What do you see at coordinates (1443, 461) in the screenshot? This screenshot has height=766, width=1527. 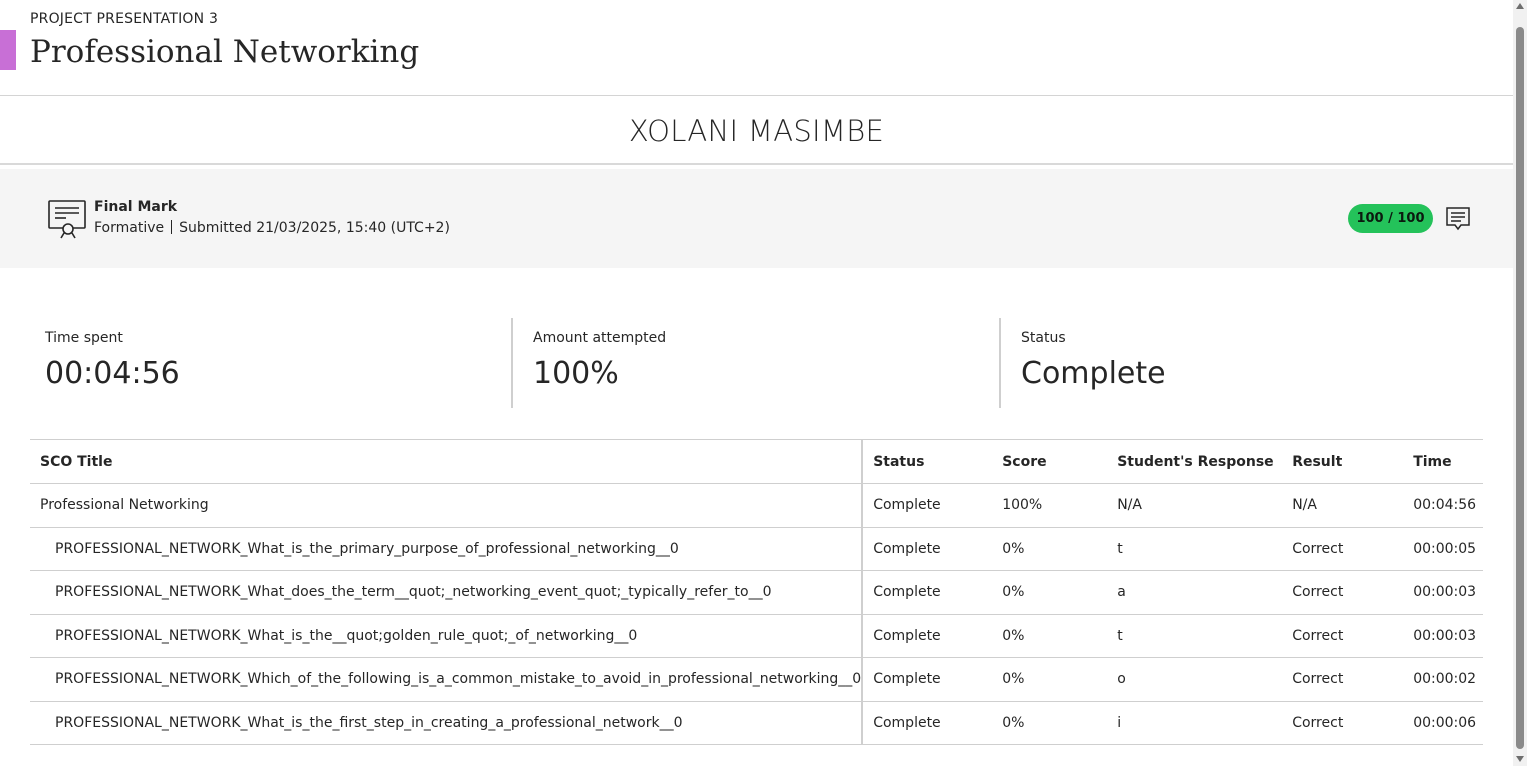 I see `column-header-time: Time` at bounding box center [1443, 461].